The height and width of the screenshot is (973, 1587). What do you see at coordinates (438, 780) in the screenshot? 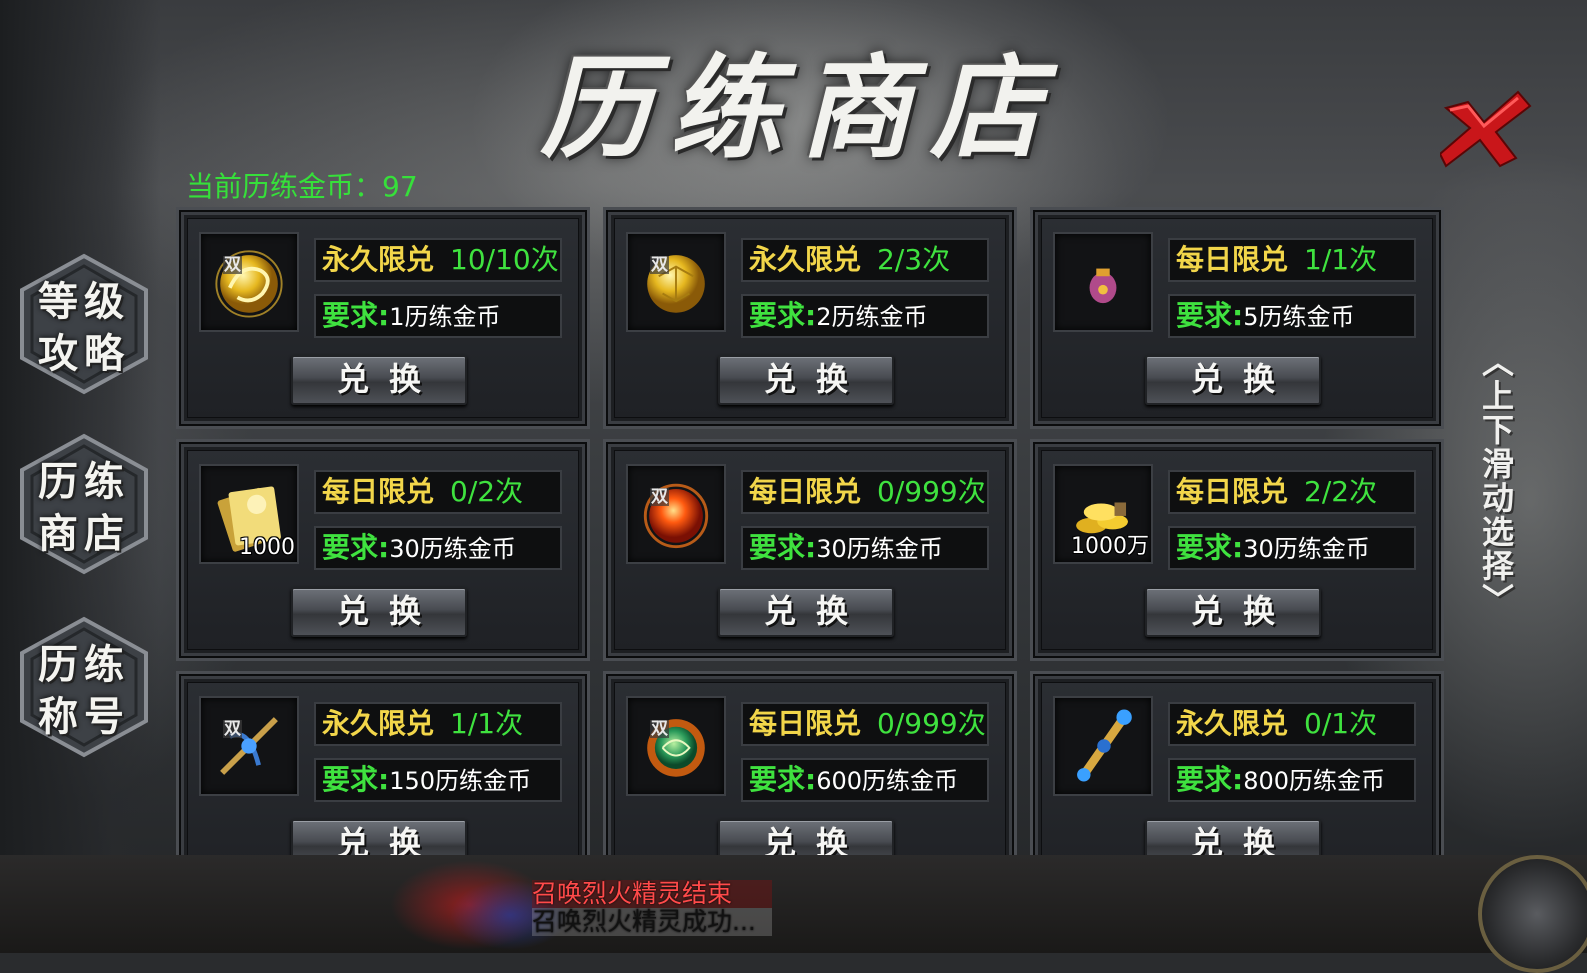
I see `requirement-box: 要求:150历练金币` at bounding box center [438, 780].